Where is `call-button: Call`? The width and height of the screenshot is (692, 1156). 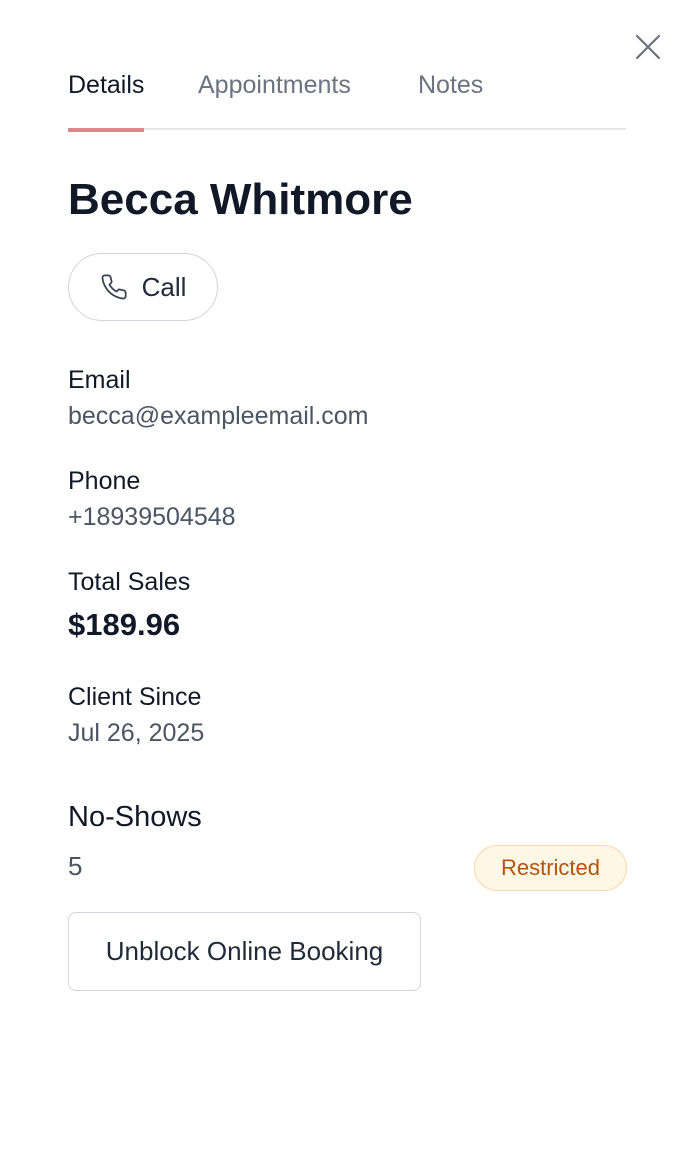
call-button: Call is located at coordinates (143, 287).